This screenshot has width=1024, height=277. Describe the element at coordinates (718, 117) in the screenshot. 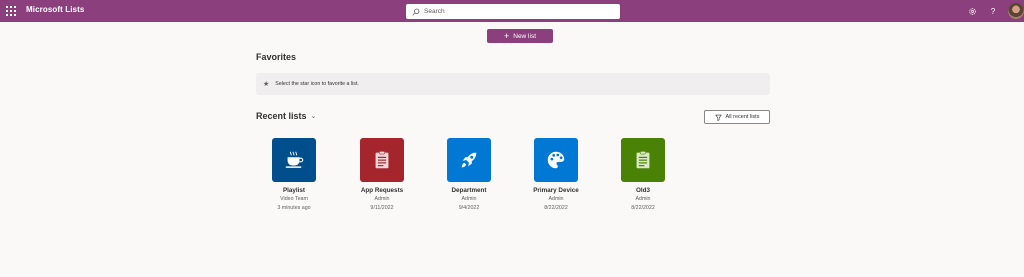

I see `filter-icon` at that location.